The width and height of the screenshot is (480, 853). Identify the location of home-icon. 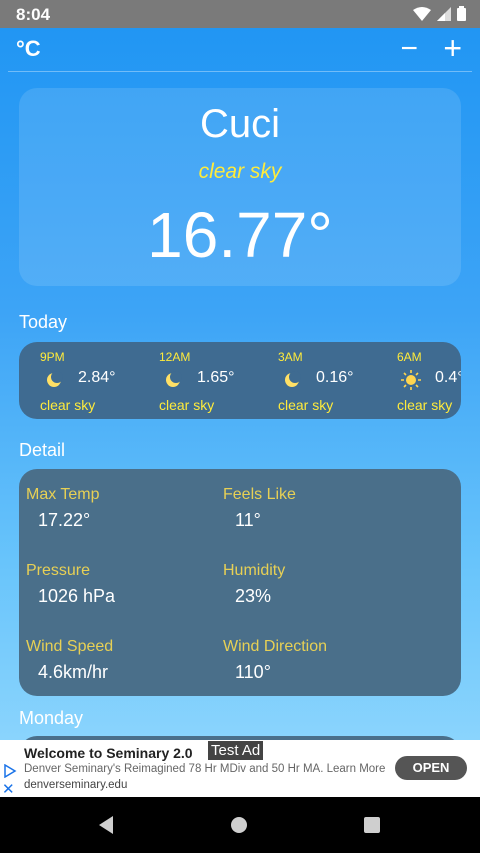
(239, 825).